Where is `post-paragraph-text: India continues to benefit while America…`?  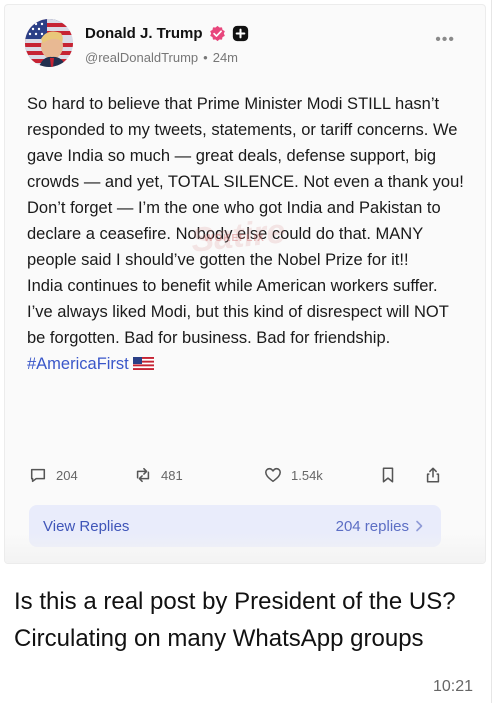
post-paragraph-text: India continues to benefit while America… is located at coordinates (238, 312).